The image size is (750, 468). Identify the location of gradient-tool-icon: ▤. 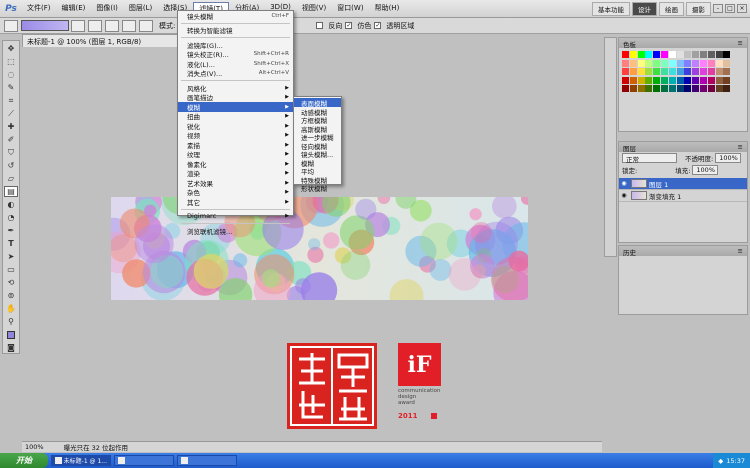
(11, 191).